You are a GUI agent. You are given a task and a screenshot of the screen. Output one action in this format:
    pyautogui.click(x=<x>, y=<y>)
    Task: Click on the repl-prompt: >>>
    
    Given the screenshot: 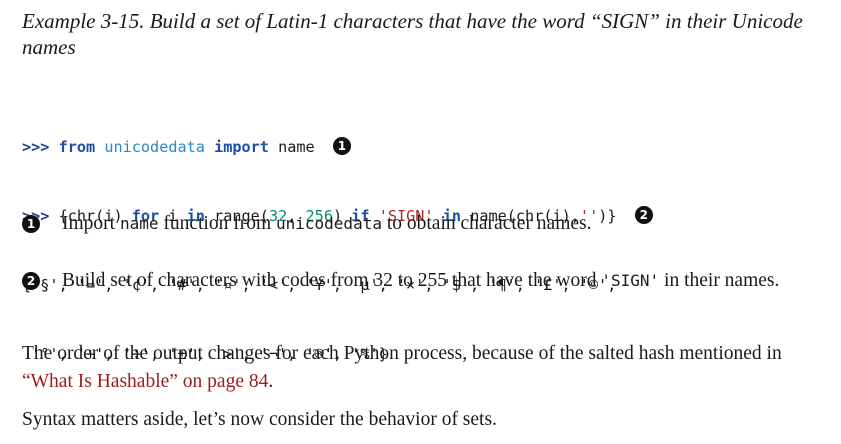 What is the action you would take?
    pyautogui.click(x=36, y=147)
    